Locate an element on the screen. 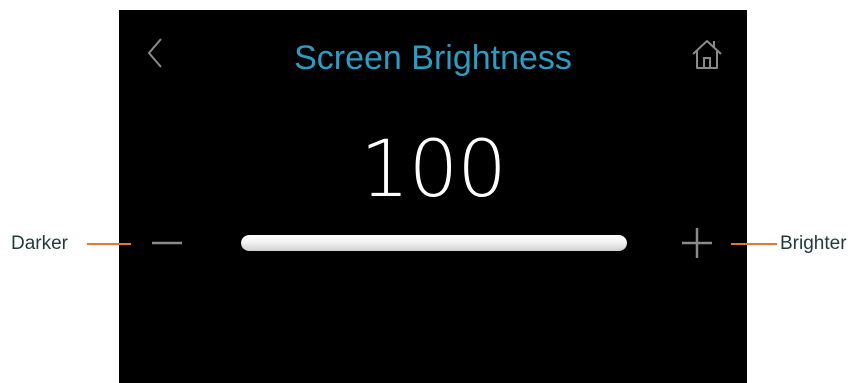  brightness-slider is located at coordinates (434, 243).